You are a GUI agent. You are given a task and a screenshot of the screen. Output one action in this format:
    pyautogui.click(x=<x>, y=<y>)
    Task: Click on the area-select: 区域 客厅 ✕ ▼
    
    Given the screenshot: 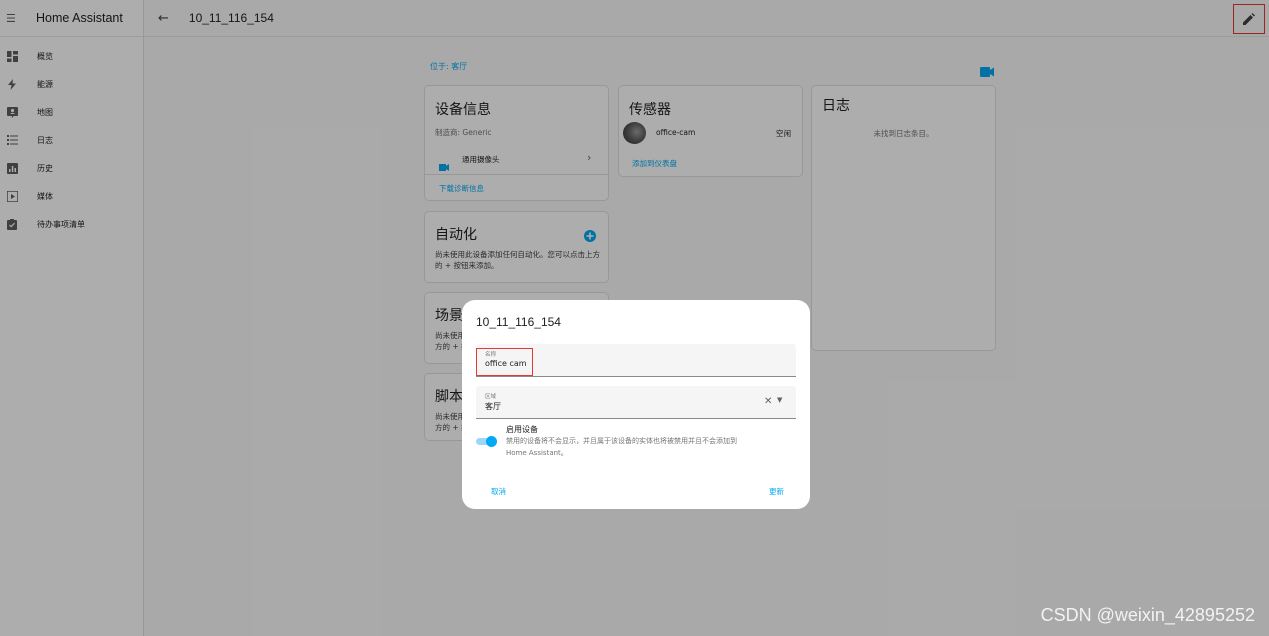 What is the action you would take?
    pyautogui.click(x=636, y=402)
    